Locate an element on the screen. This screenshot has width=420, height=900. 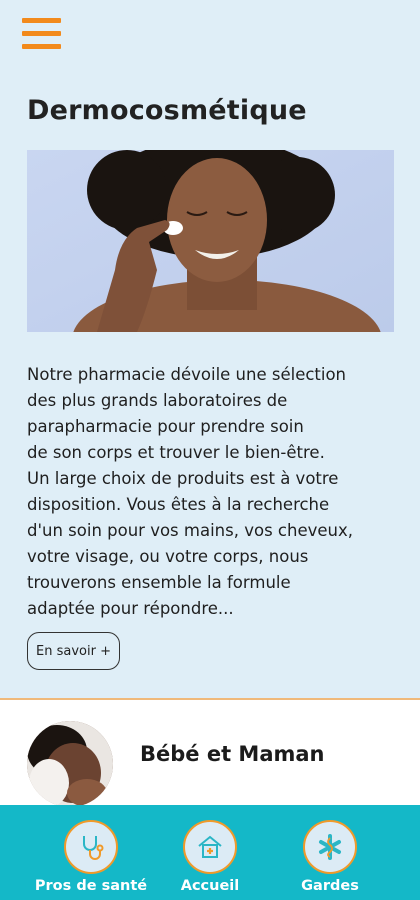
nav-item-gardes: Gardes is located at coordinates (330, 852).